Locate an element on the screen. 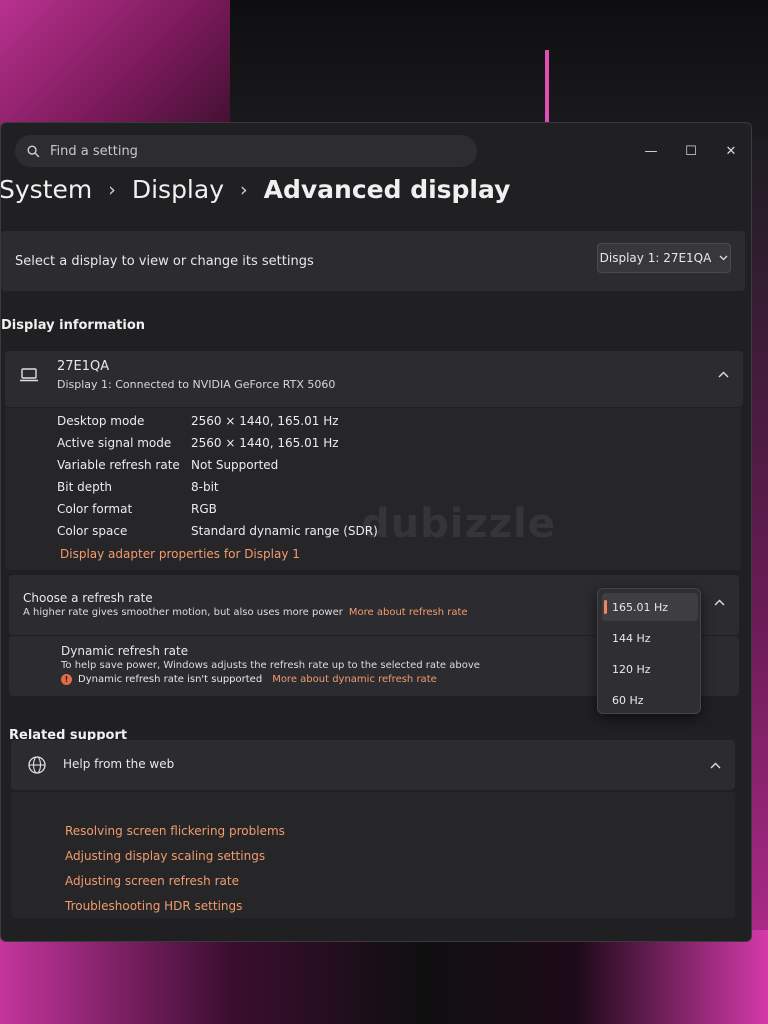  breadcrumb: System › Display › Advanced display is located at coordinates (256, 189).